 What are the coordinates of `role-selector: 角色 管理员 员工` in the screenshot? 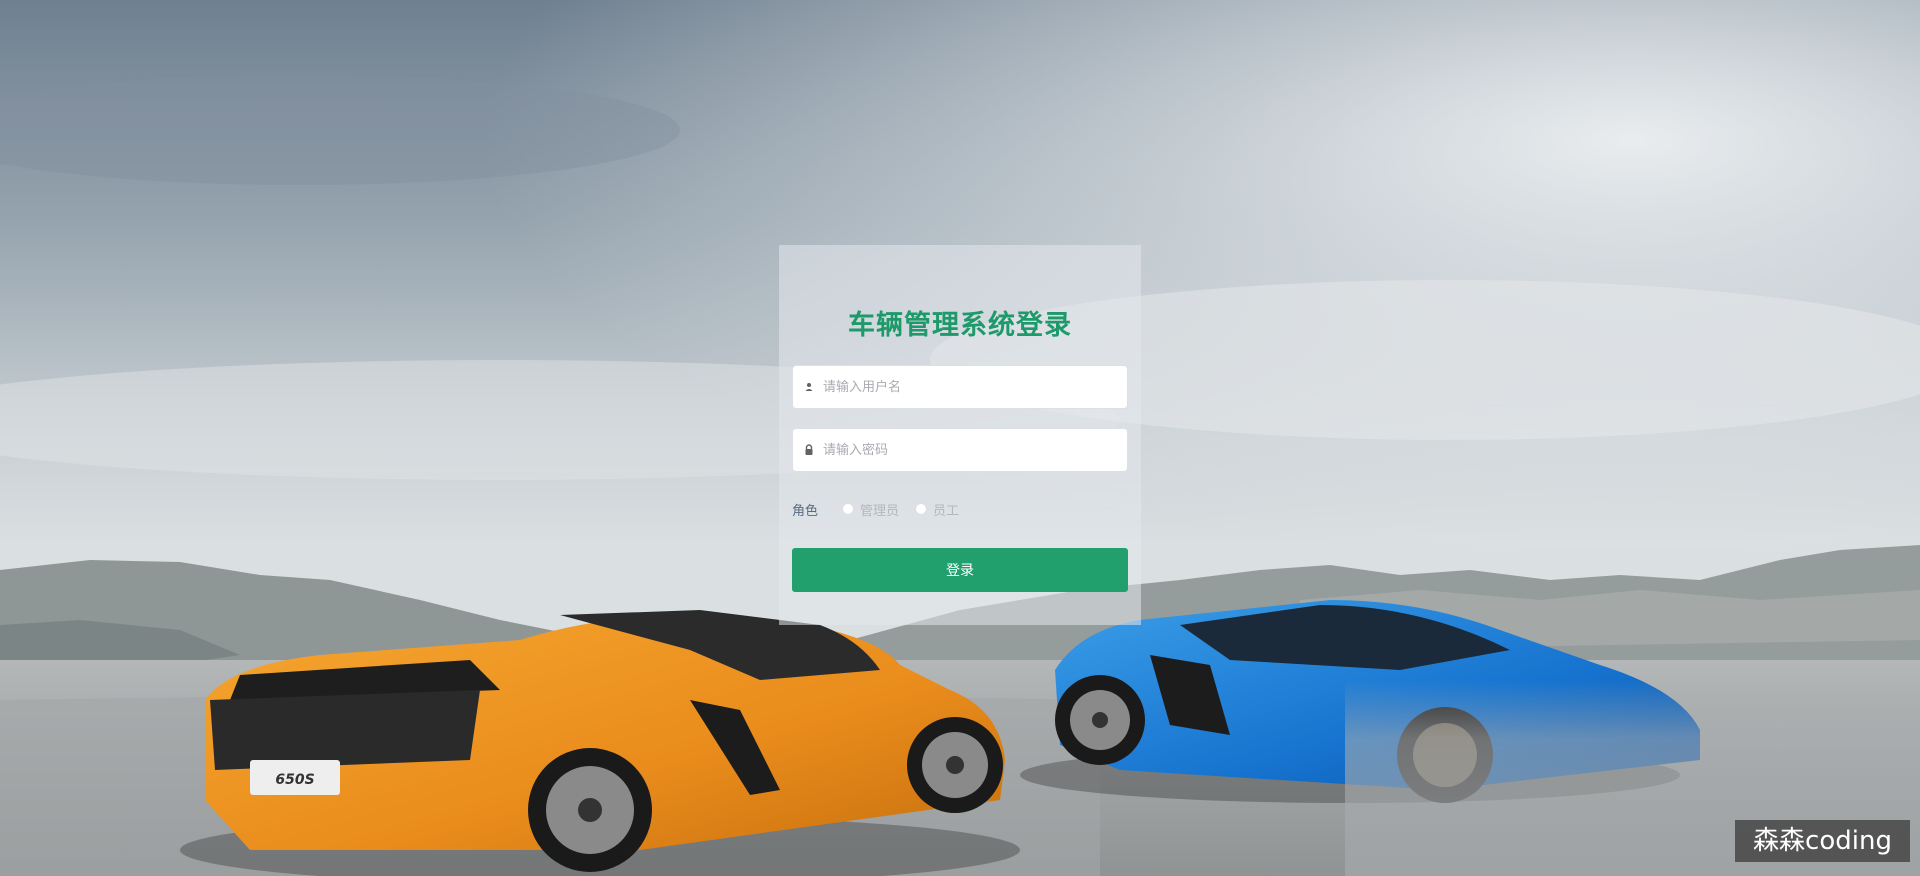 It's located at (883, 509).